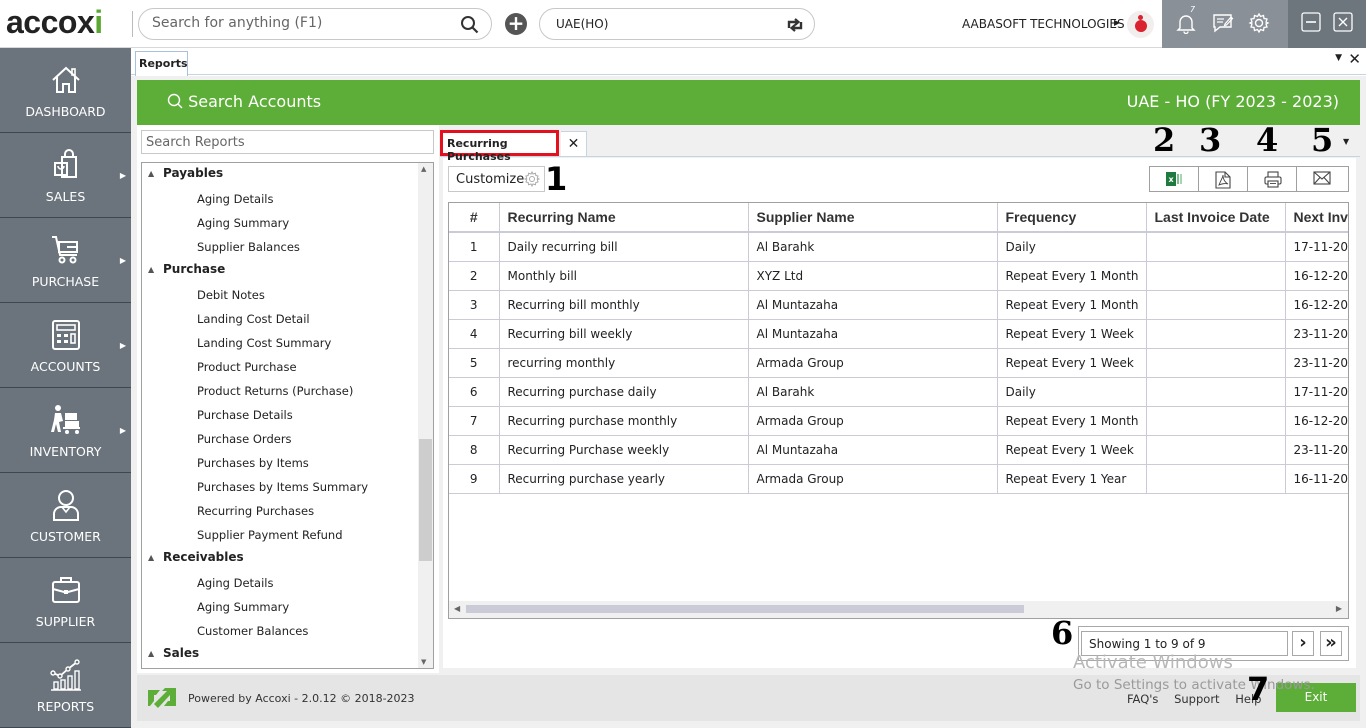 The height and width of the screenshot is (728, 1366). Describe the element at coordinates (469, 26) in the screenshot. I see `search-icon` at that location.